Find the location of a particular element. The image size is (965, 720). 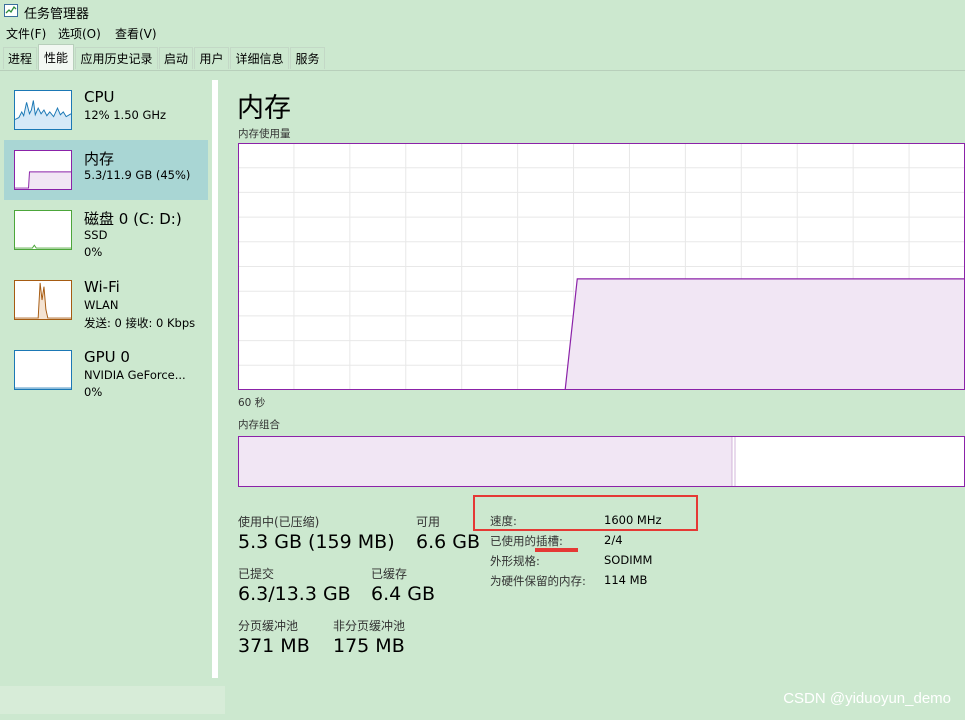

nonpaged-pool-label: 非分页缓冲池 is located at coordinates (369, 626).